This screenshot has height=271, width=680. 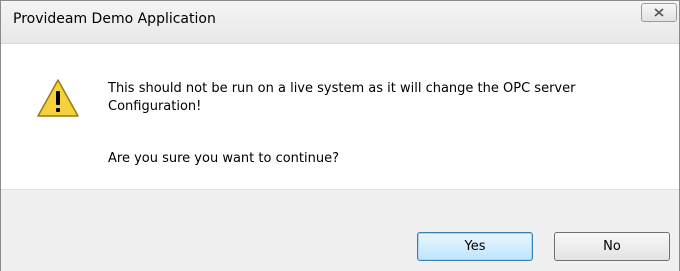 I want to click on close-icon, so click(x=659, y=12).